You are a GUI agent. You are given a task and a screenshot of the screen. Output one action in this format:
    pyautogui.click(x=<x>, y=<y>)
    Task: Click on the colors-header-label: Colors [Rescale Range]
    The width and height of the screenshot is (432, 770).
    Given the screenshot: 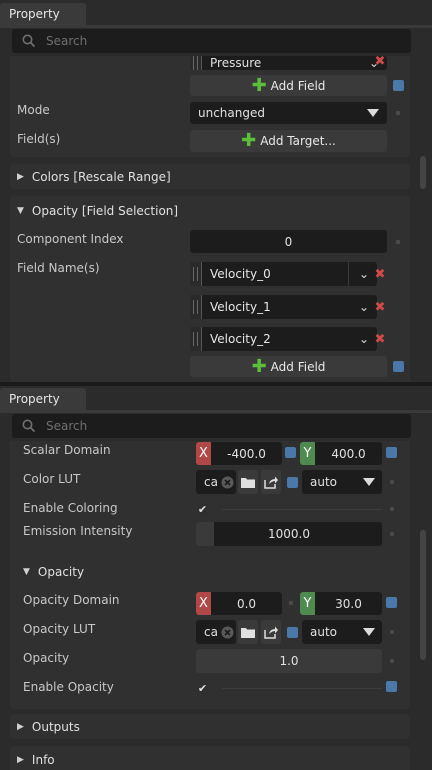 What is the action you would take?
    pyautogui.click(x=101, y=176)
    